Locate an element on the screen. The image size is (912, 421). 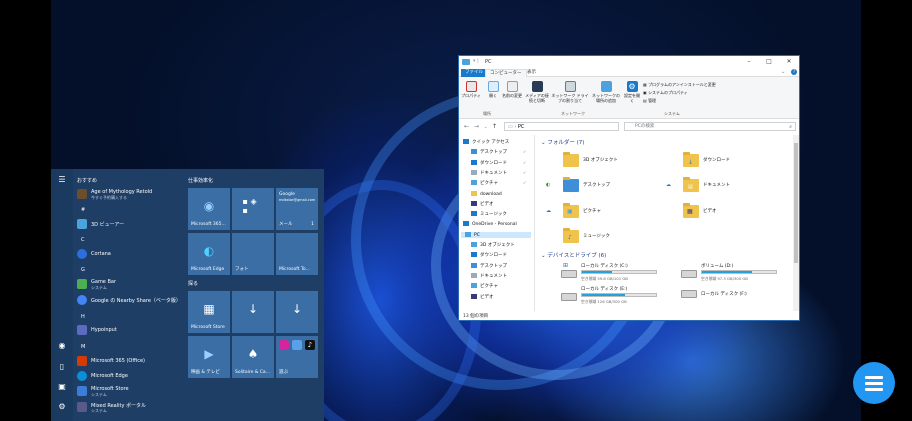
minimize-button: – is located at coordinates (749, 62).